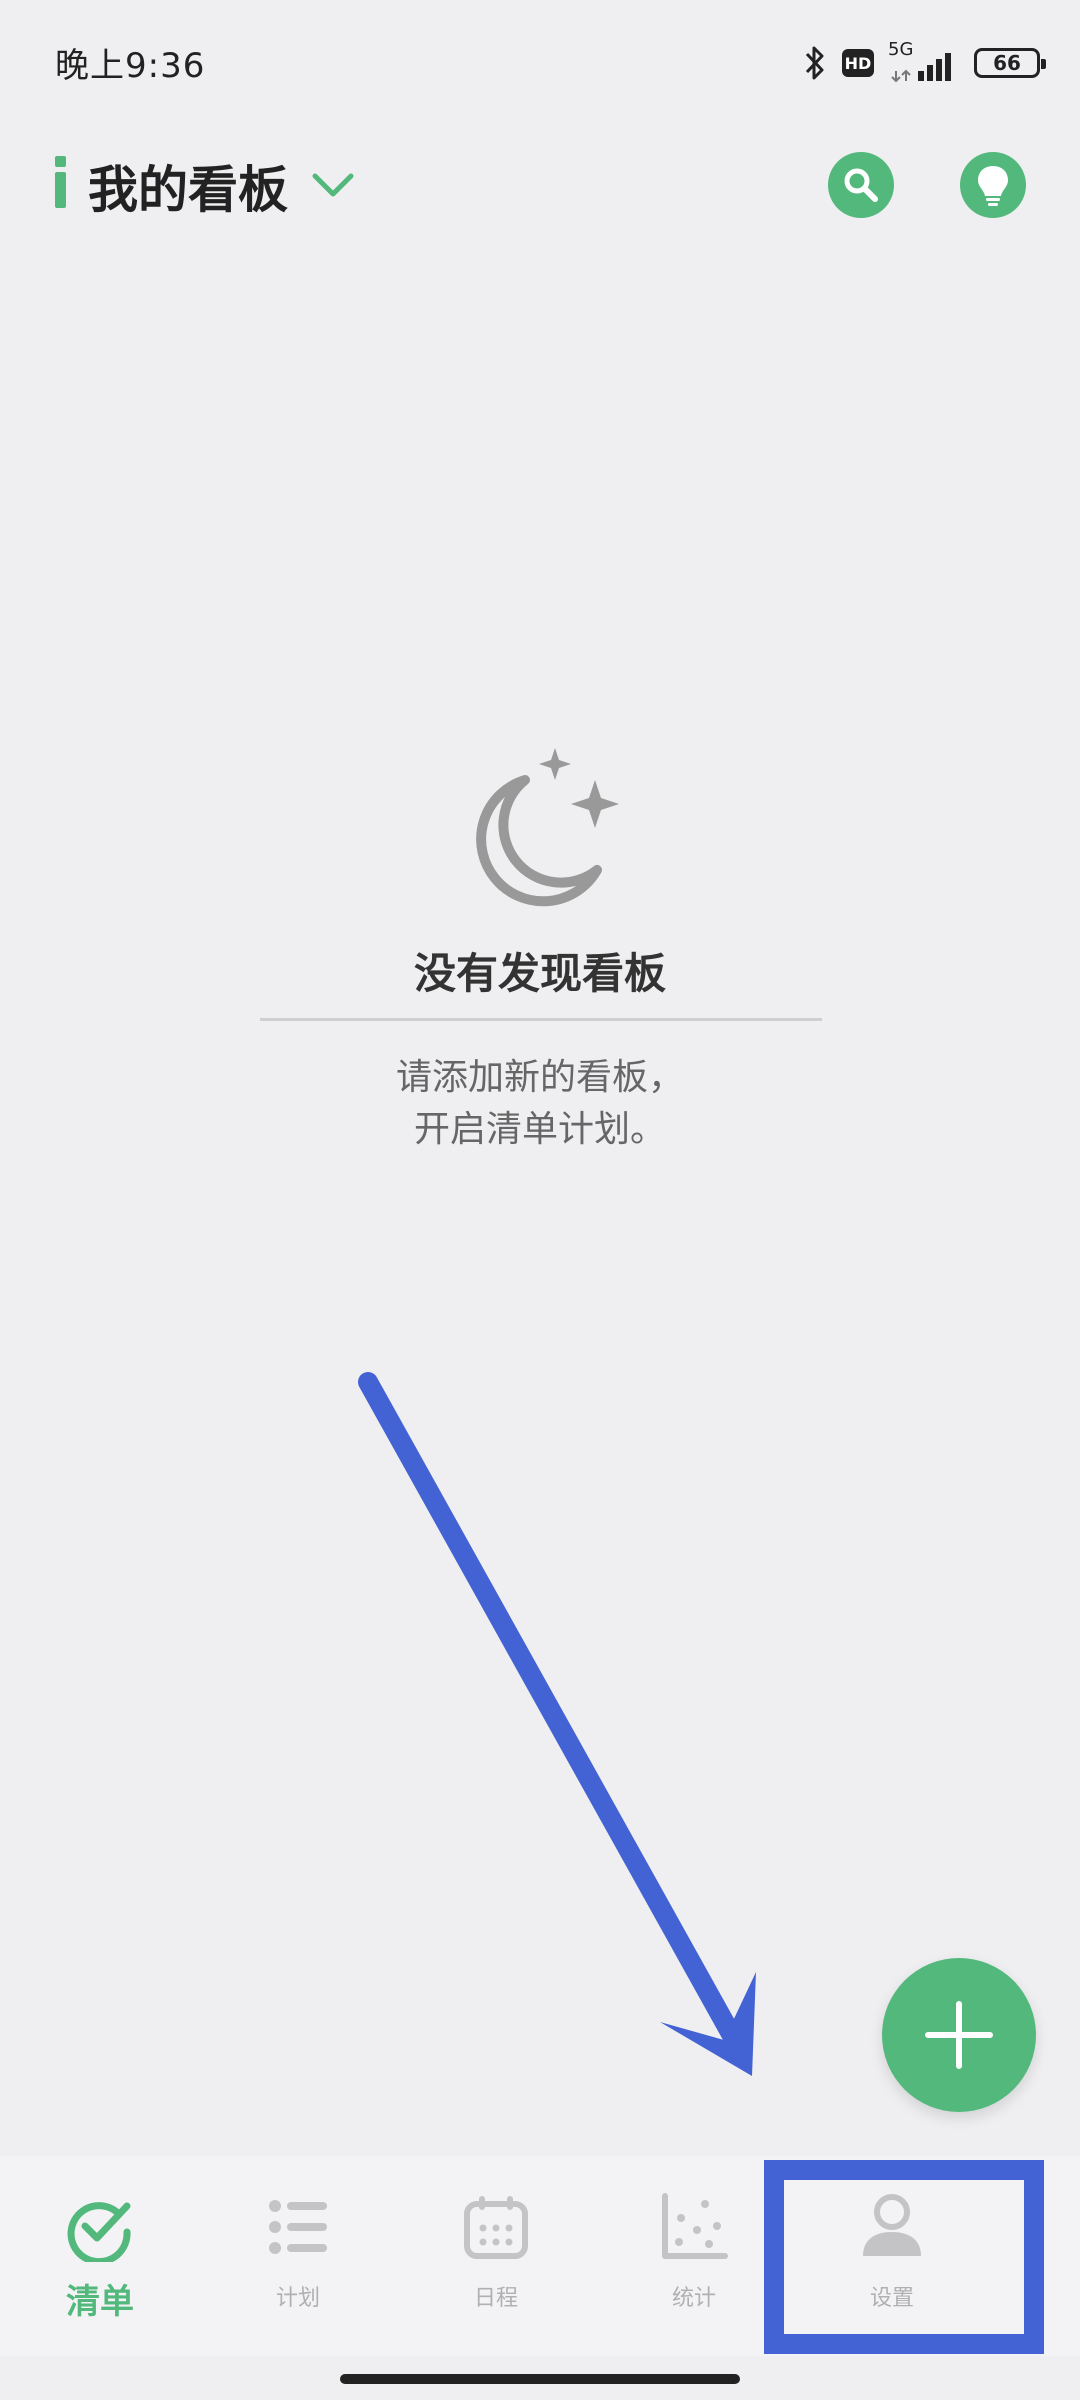 The height and width of the screenshot is (2400, 1080). Describe the element at coordinates (298, 2256) in the screenshot. I see `nav-item-plan: 计划` at that location.